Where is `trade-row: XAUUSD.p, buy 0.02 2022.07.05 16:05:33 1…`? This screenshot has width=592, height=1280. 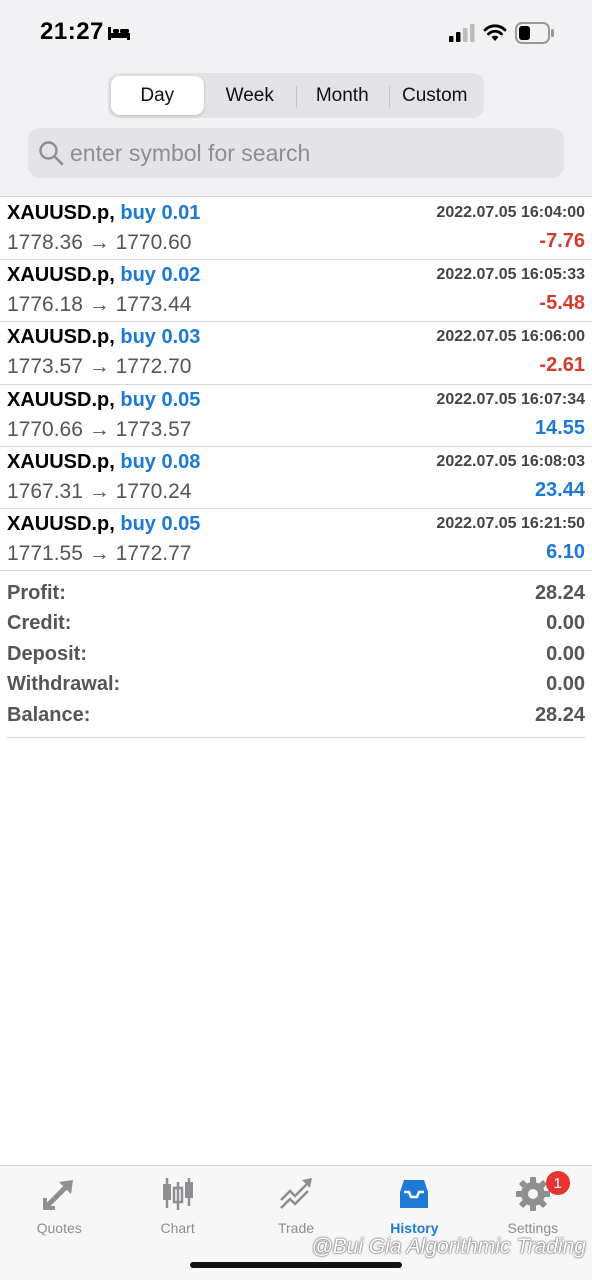
trade-row: XAUUSD.p, buy 0.02 2022.07.05 16:05:33 1… is located at coordinates (296, 291).